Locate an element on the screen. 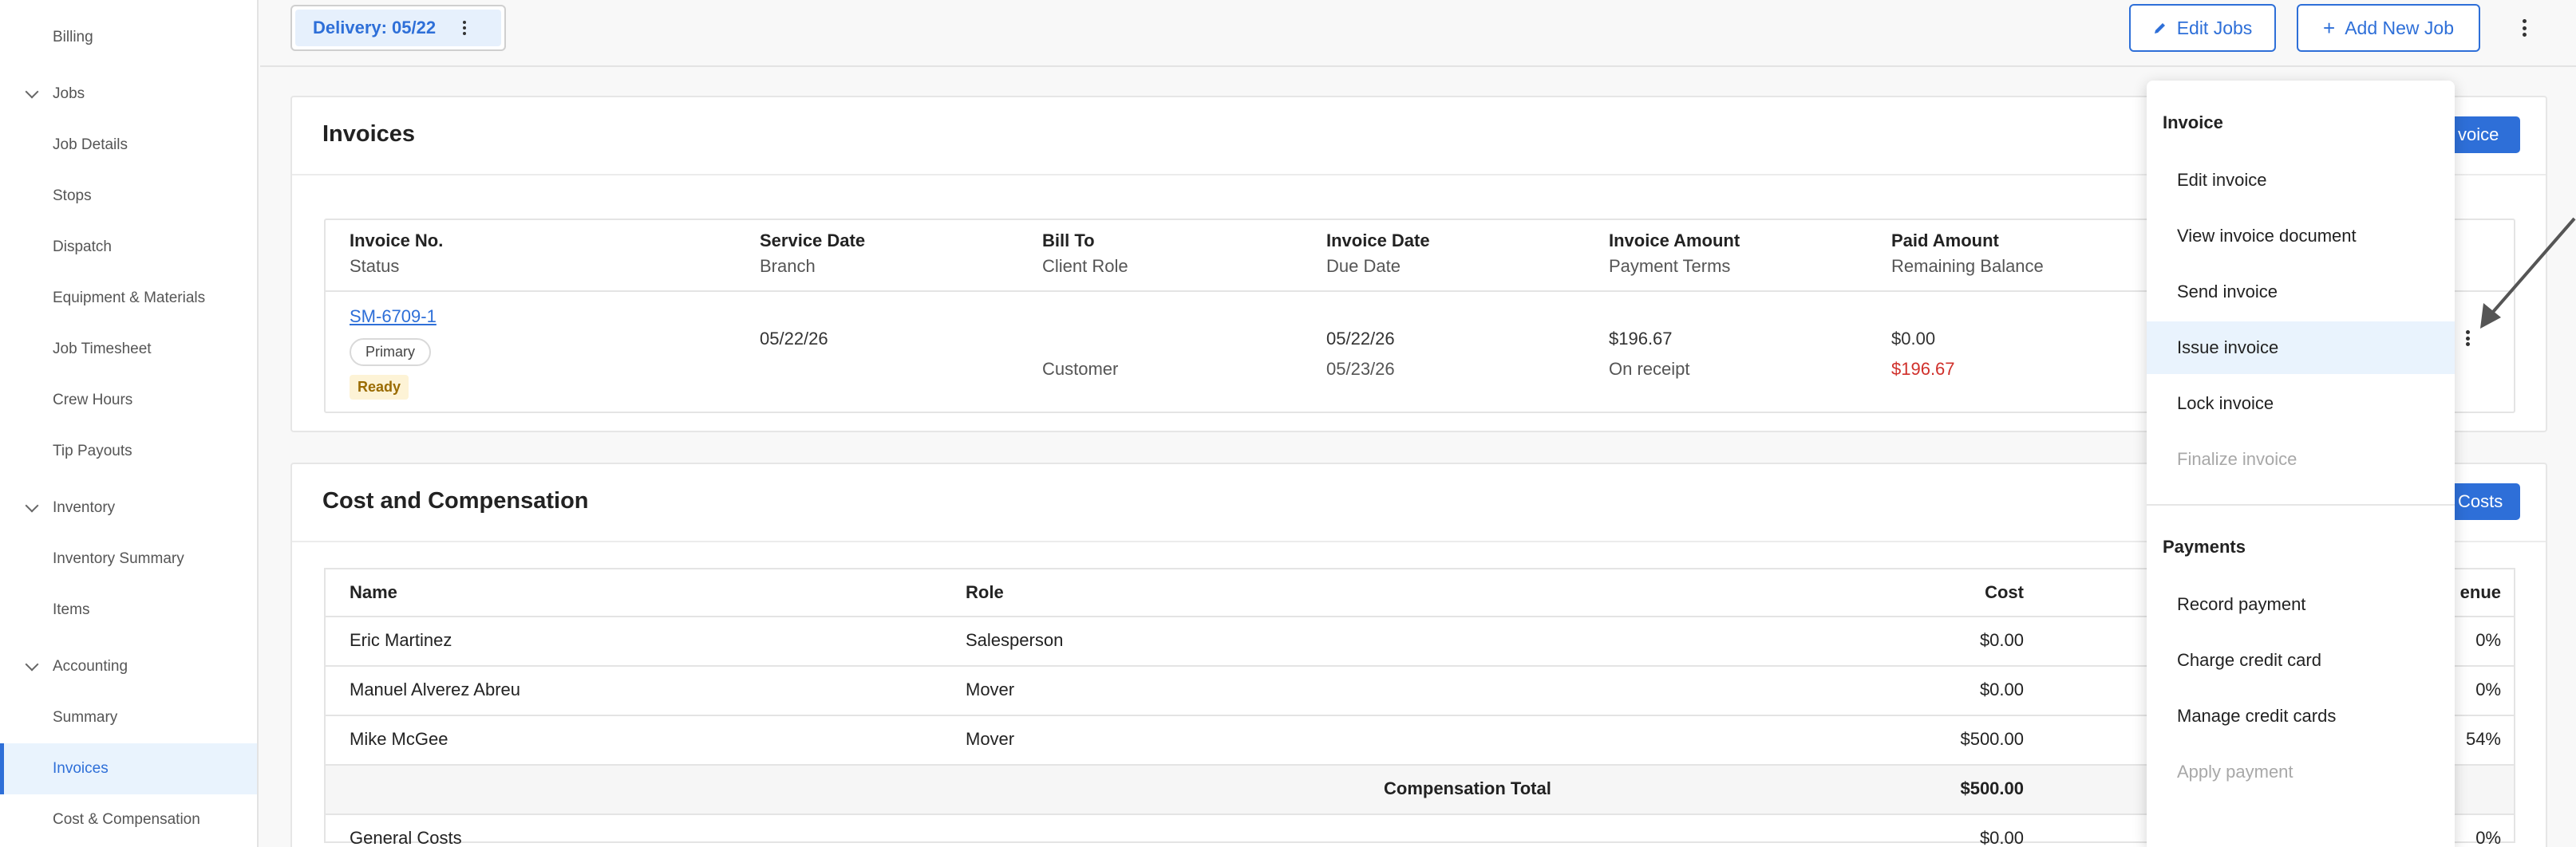 The height and width of the screenshot is (847, 2576). sidebar-group-label: Jobs is located at coordinates (69, 94).